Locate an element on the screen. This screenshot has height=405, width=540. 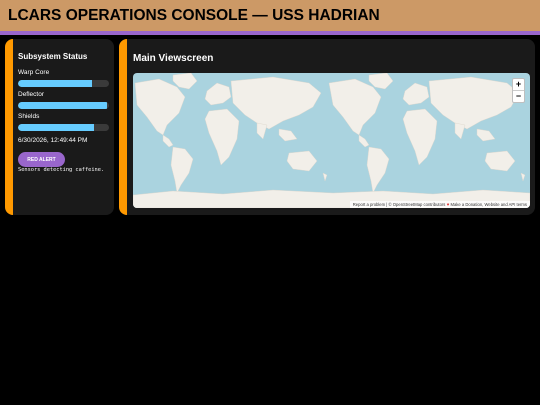
osm-contributors-link: OpenStreetMap contributors is located at coordinates (419, 204).